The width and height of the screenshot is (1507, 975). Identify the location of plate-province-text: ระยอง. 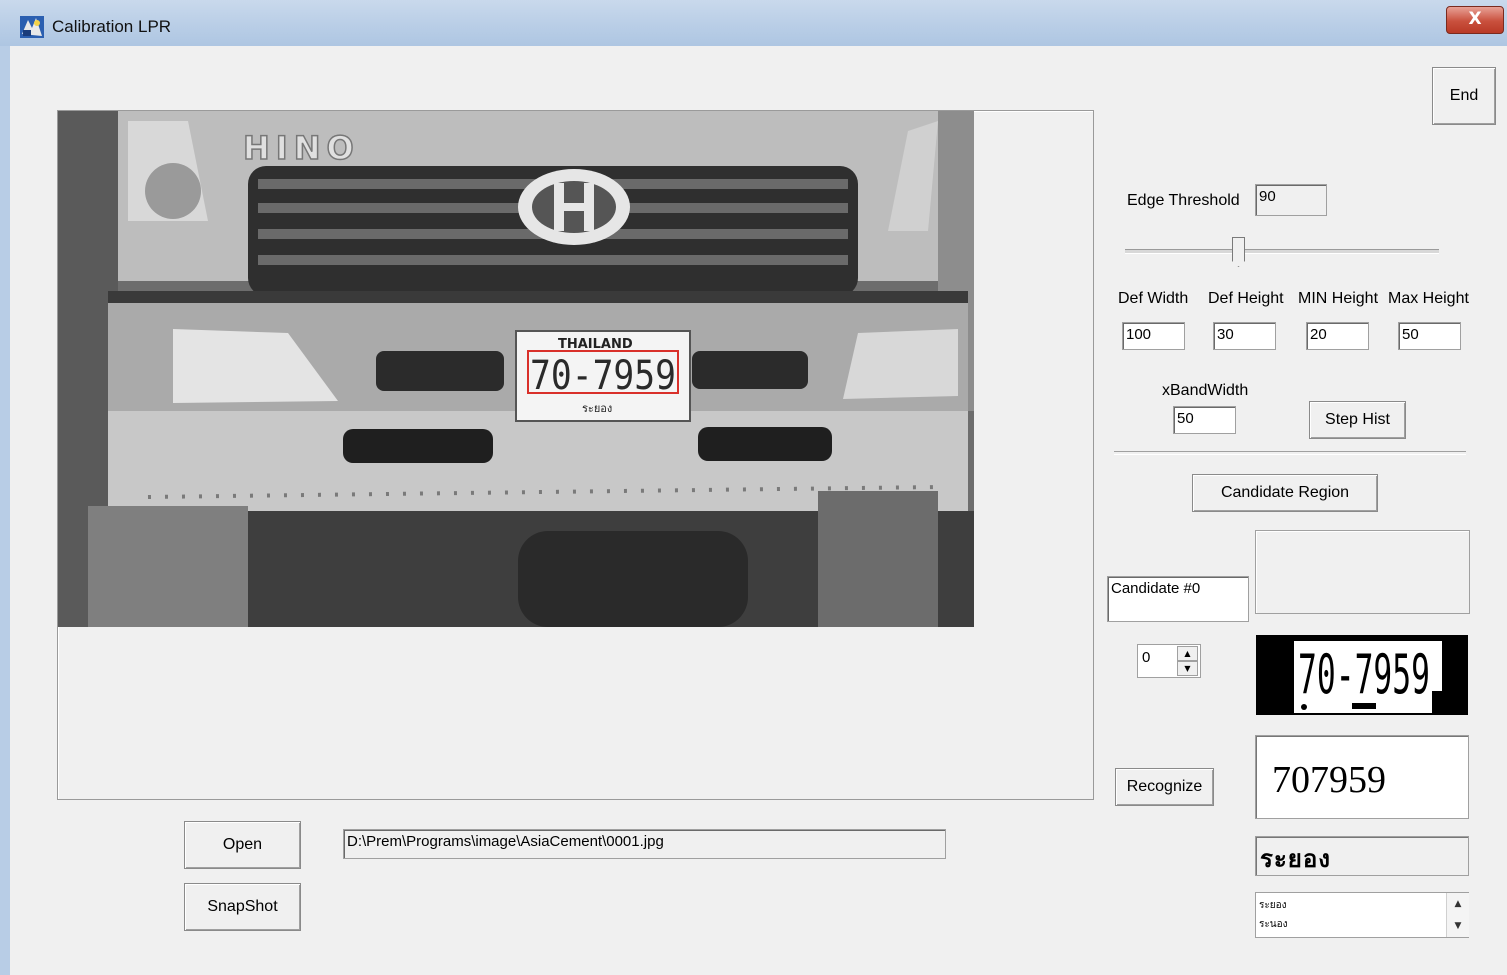
(597, 408).